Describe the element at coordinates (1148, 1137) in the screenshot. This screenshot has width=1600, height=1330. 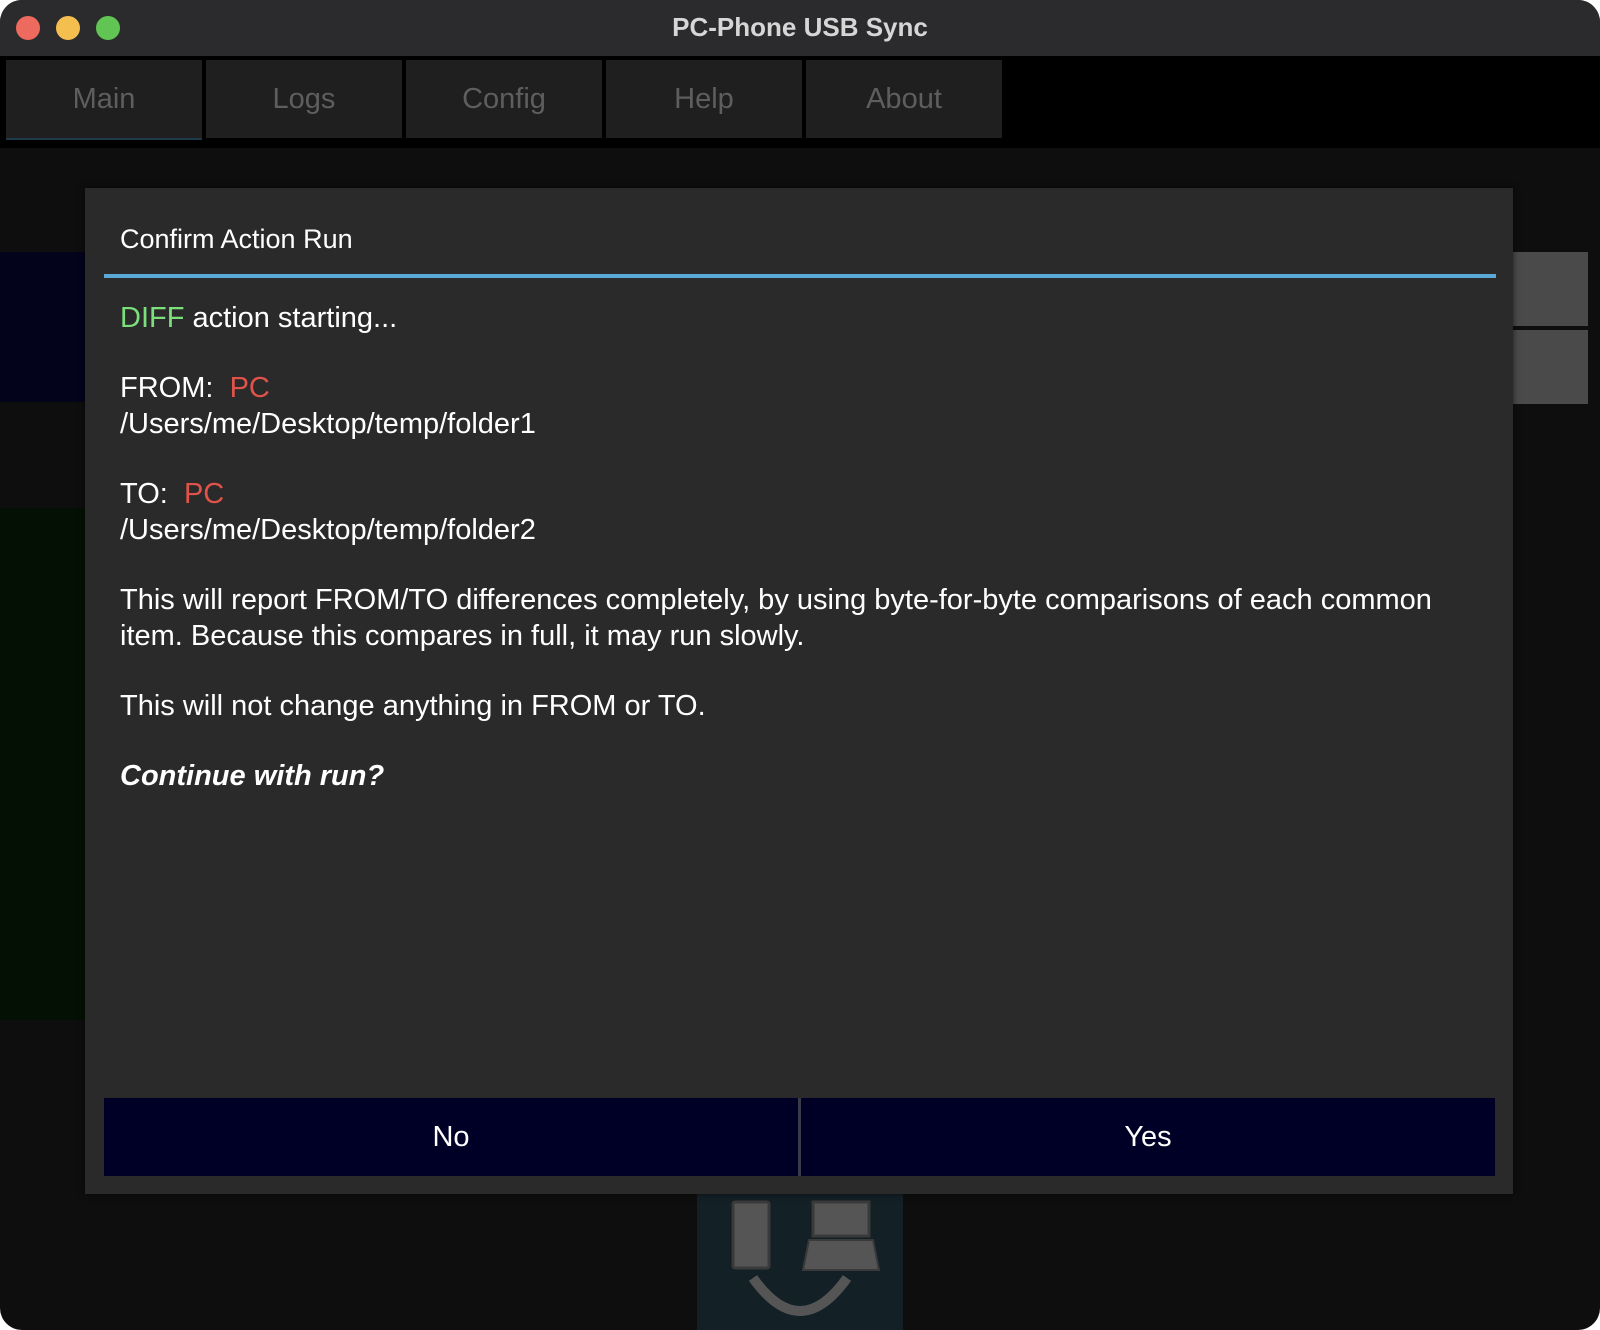
I see `yes-button: Yes` at that location.